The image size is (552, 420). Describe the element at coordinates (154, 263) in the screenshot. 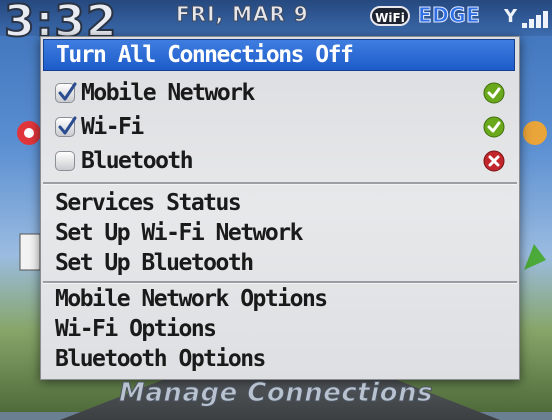

I see `menu-item-label: Set Up Bluetooth` at that location.